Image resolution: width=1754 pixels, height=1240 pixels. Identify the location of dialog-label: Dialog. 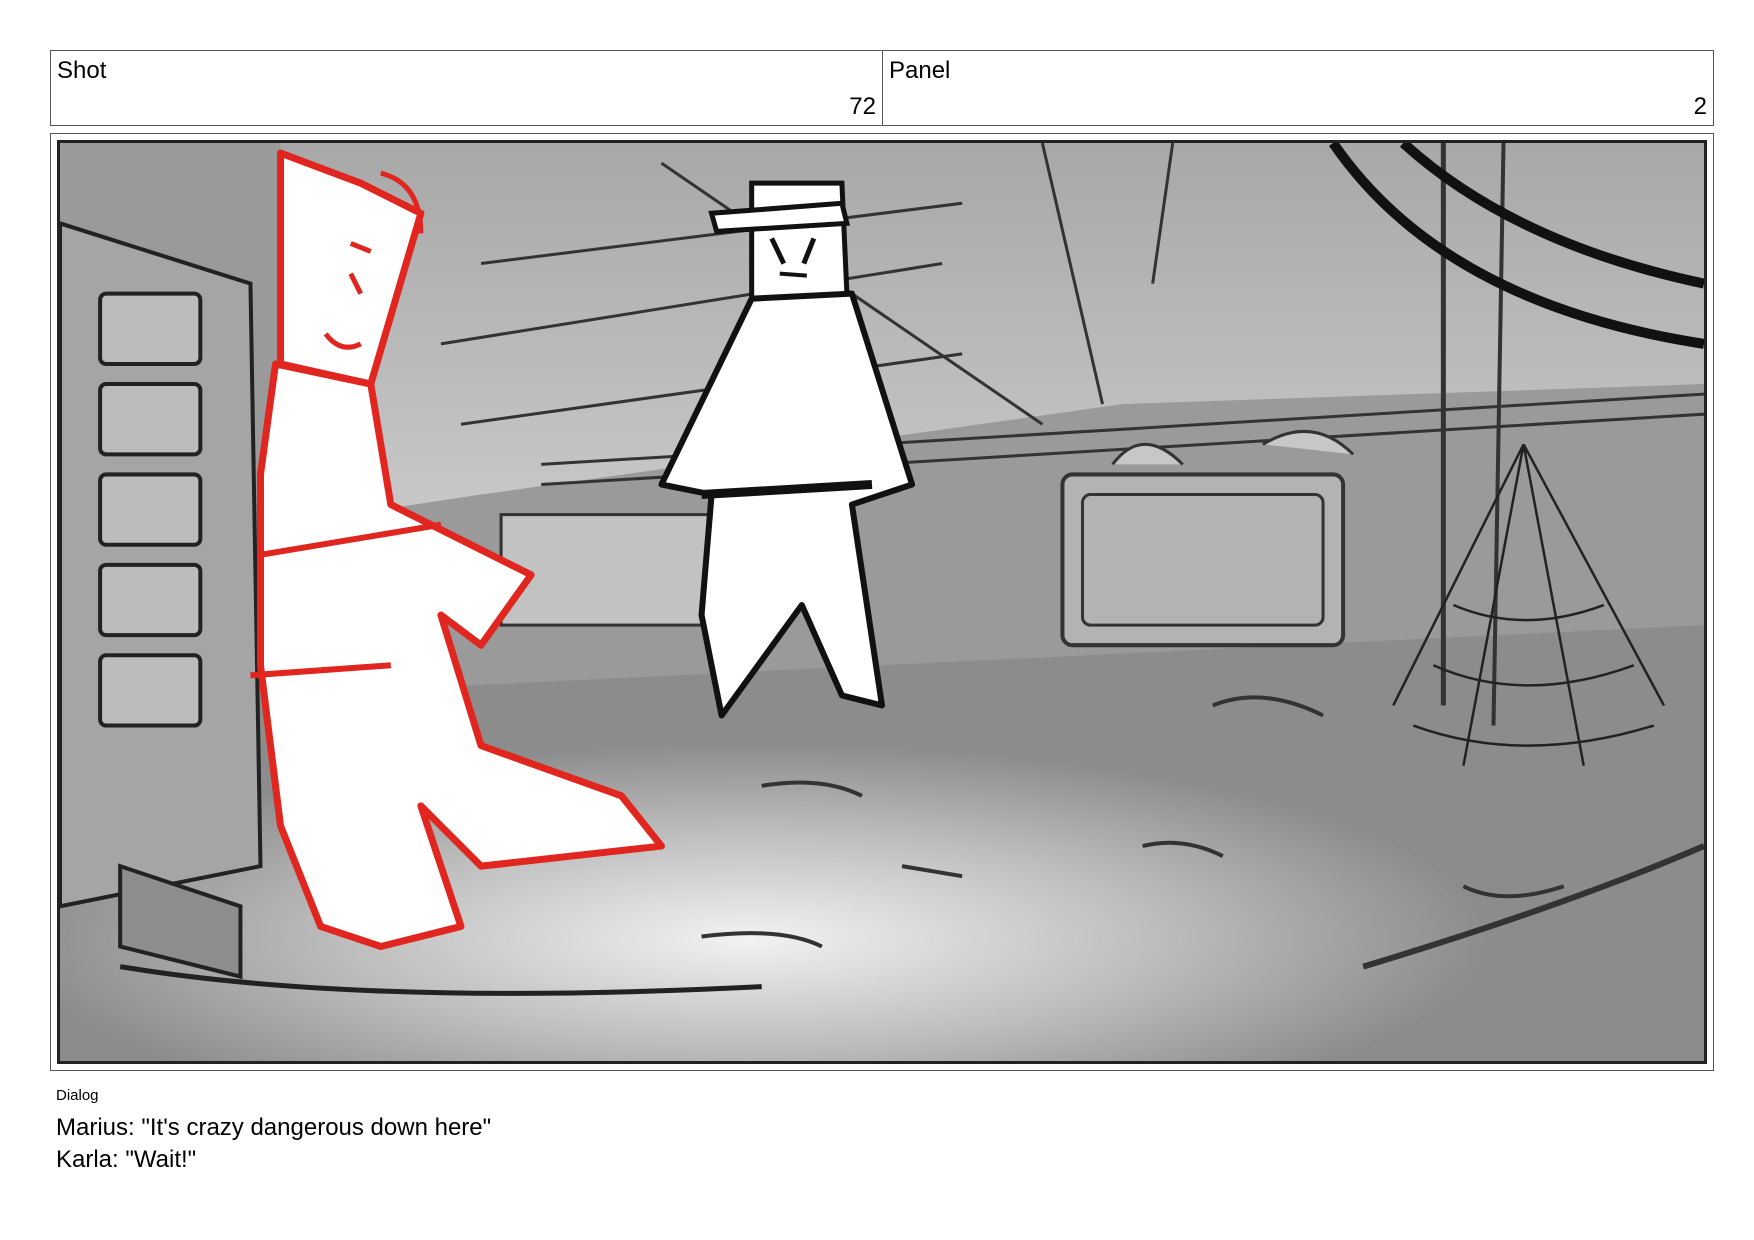
(77, 1095).